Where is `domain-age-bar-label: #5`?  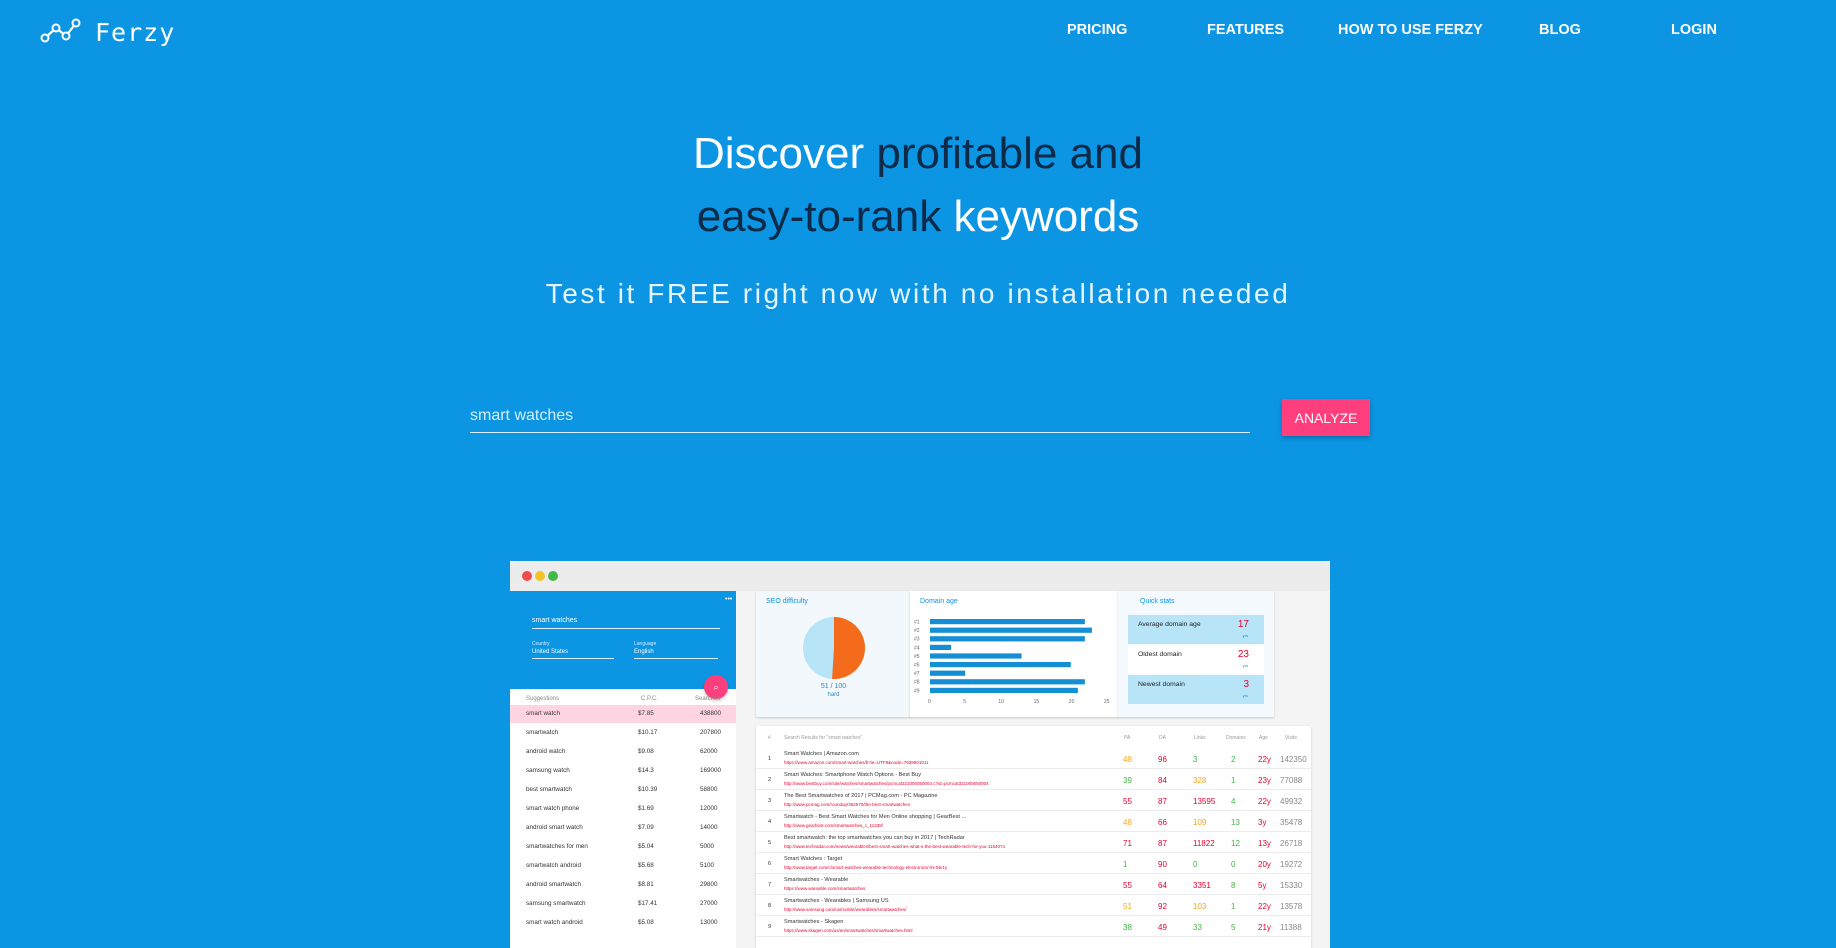
domain-age-bar-label: #5 is located at coordinates (917, 657).